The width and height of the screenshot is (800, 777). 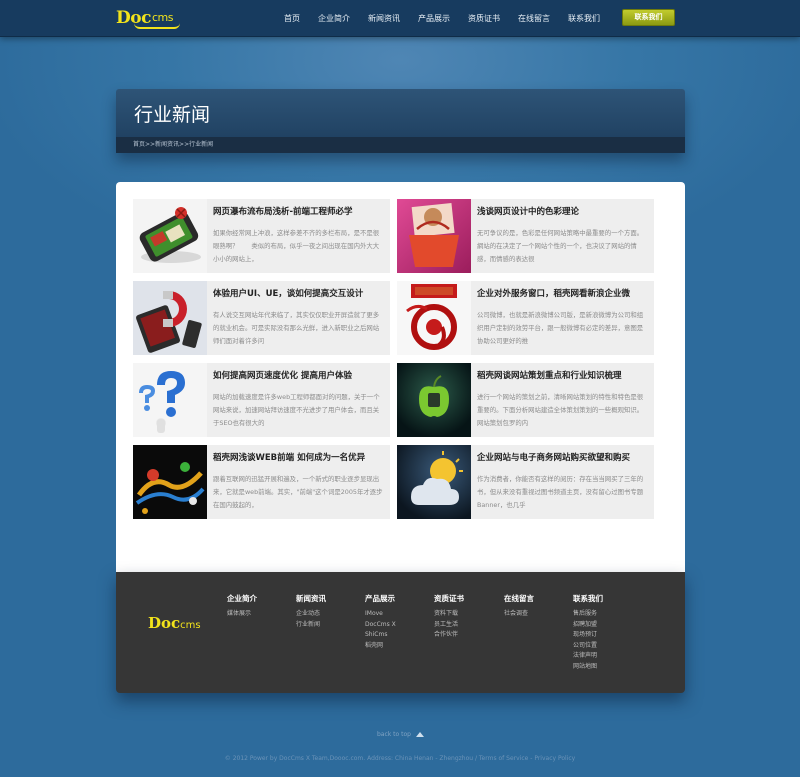 What do you see at coordinates (606, 635) in the screenshot?
I see `footer-link: 现场预订` at bounding box center [606, 635].